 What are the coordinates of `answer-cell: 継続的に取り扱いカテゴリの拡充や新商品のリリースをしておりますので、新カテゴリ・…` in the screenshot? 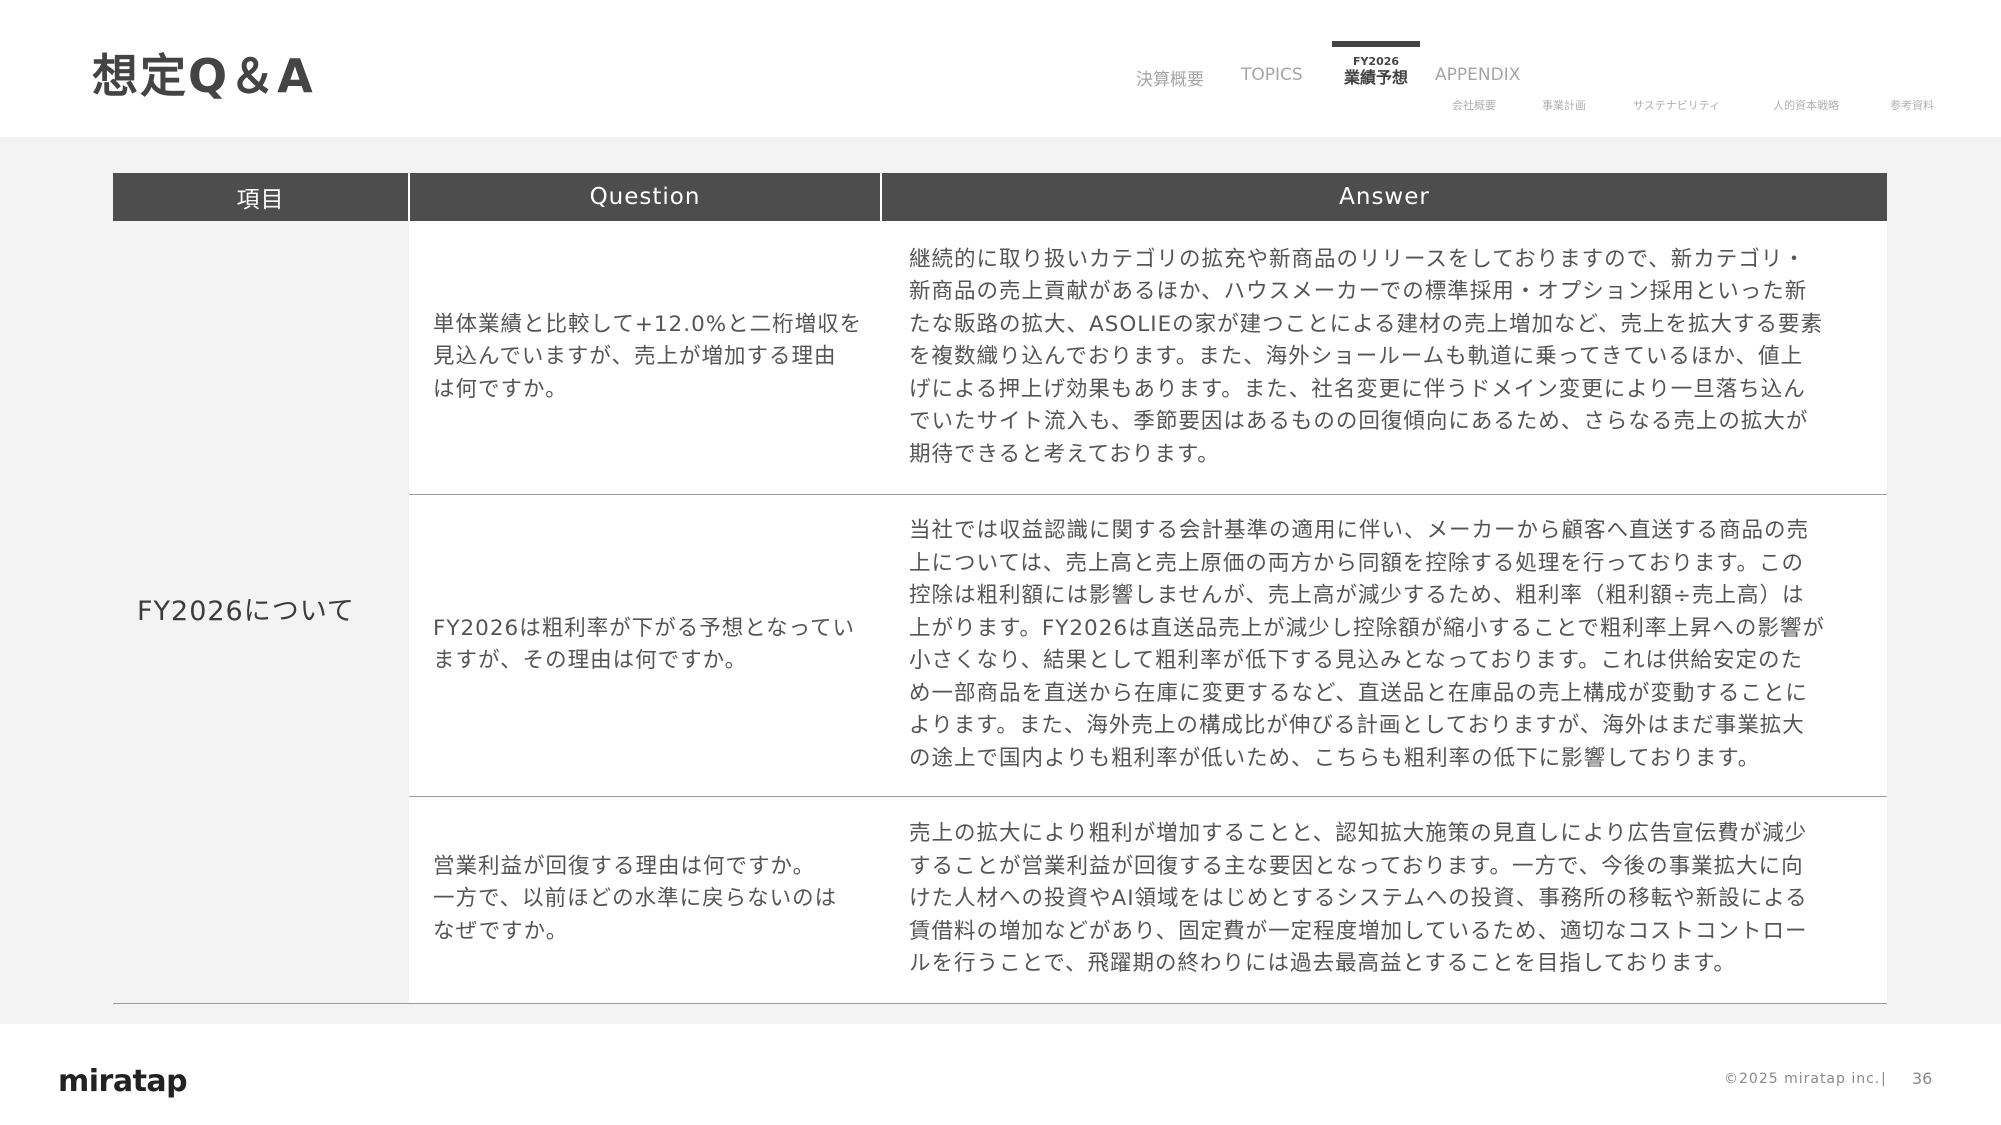 It's located at (1384, 358).